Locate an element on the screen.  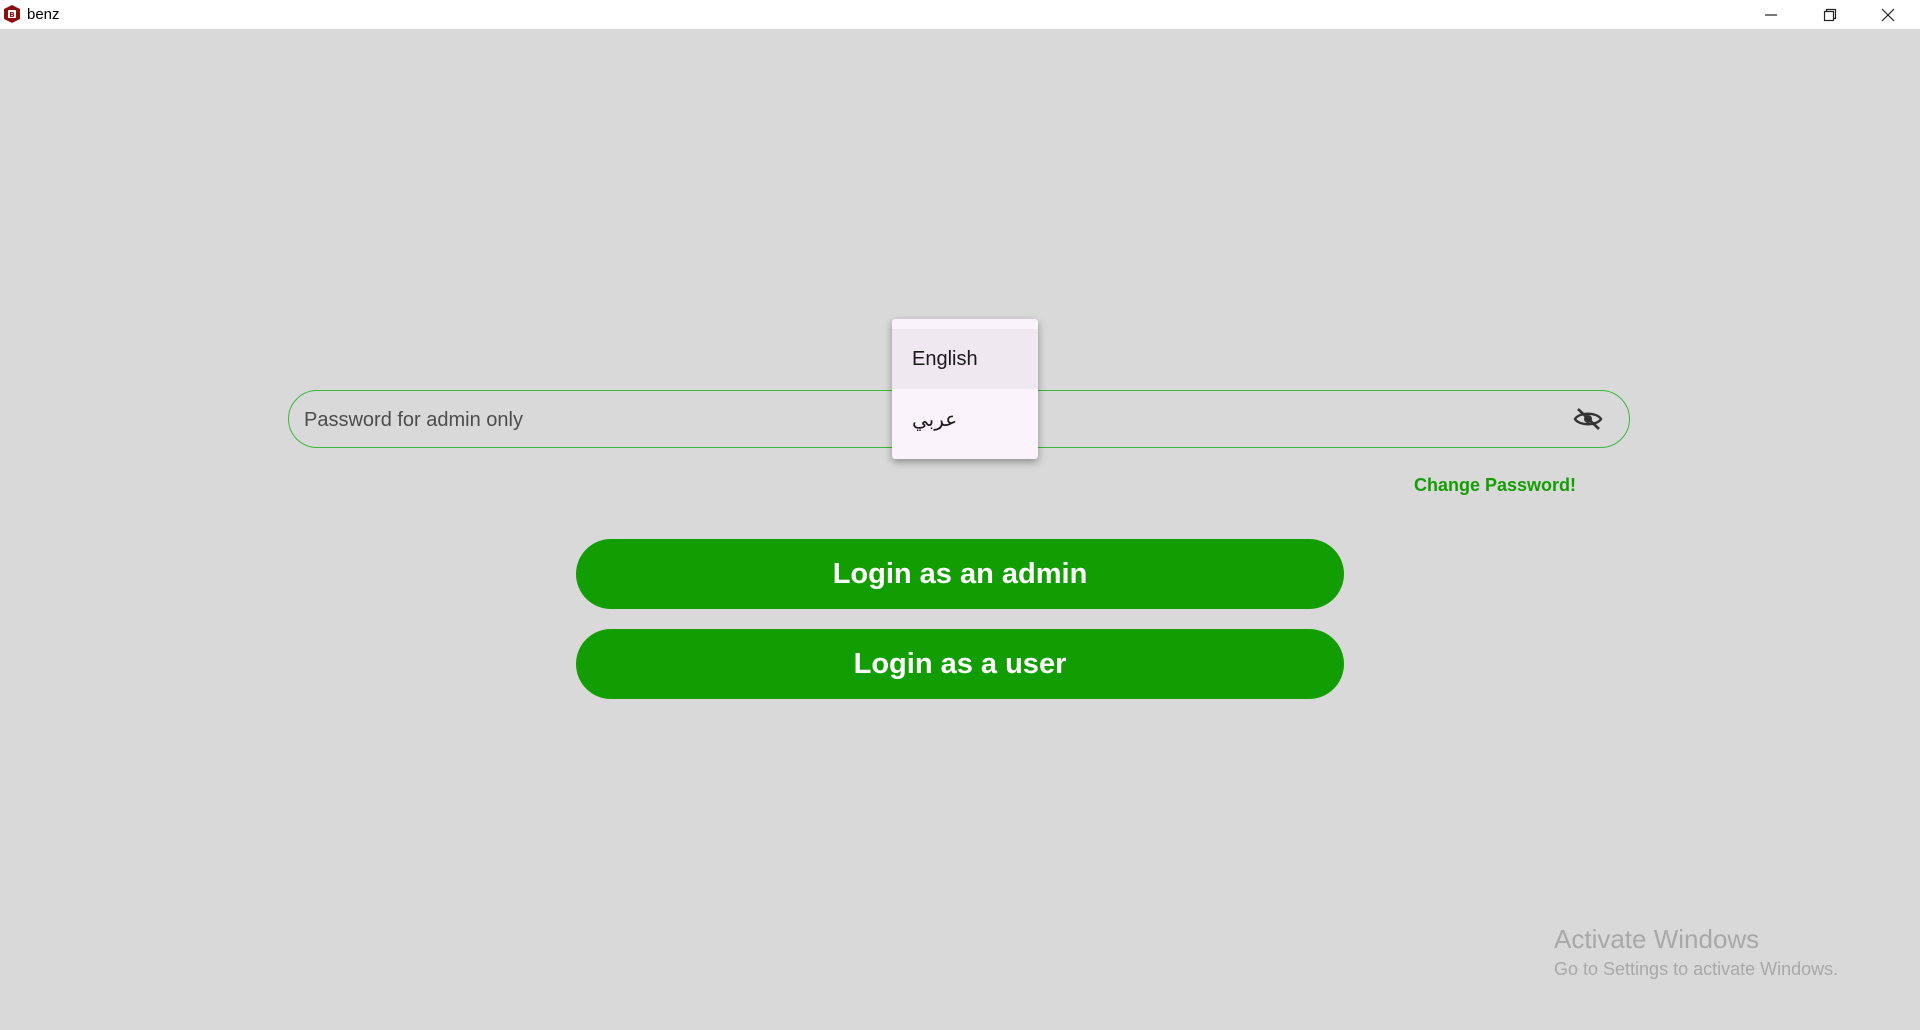
close-icon is located at coordinates (1888, 14).